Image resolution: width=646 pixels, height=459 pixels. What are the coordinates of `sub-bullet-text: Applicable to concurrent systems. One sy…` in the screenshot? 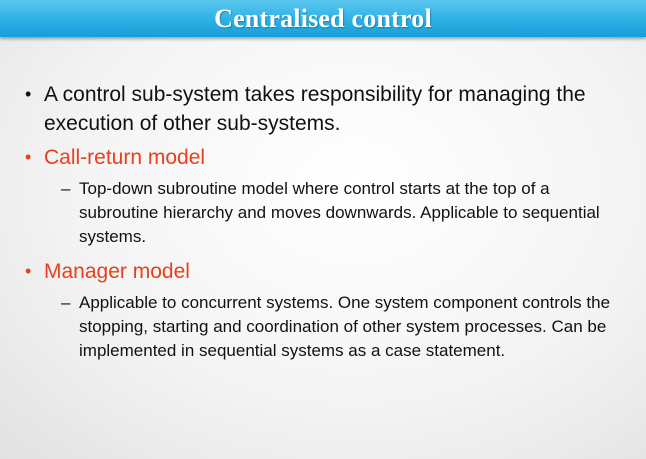 It's located at (345, 326).